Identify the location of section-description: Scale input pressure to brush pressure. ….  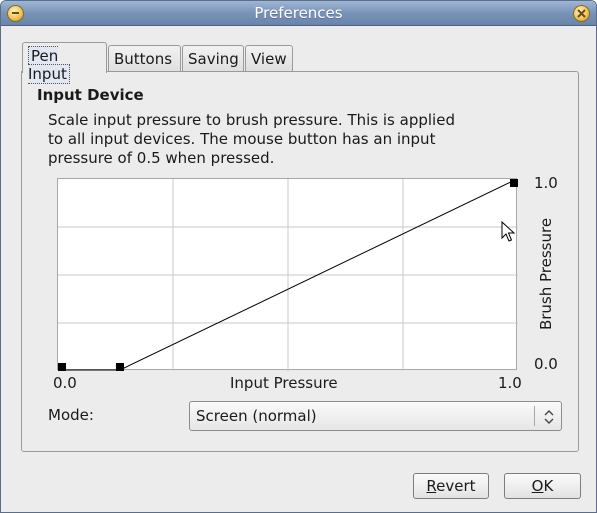
(251, 139).